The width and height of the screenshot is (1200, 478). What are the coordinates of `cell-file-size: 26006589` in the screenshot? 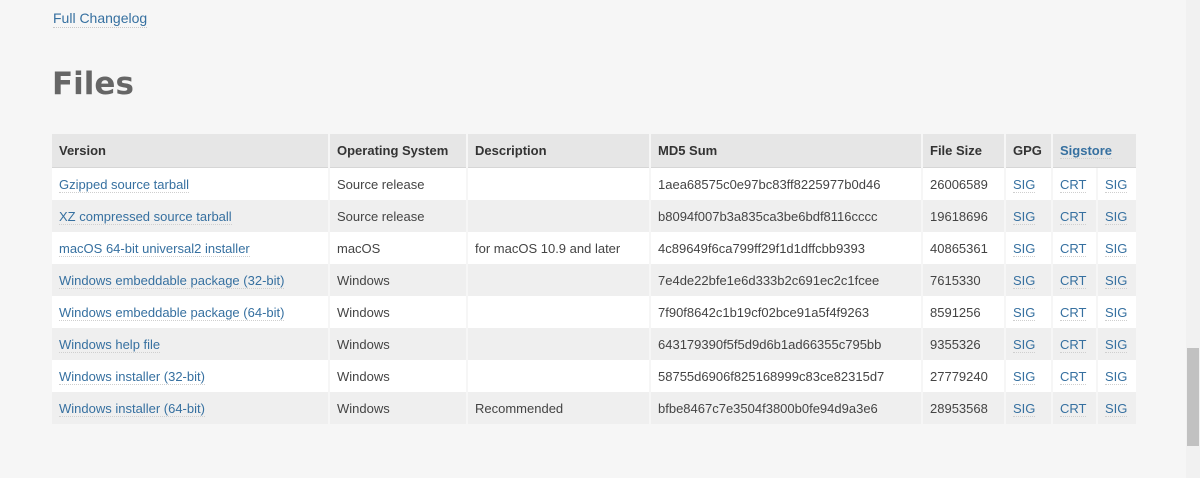 It's located at (963, 184).